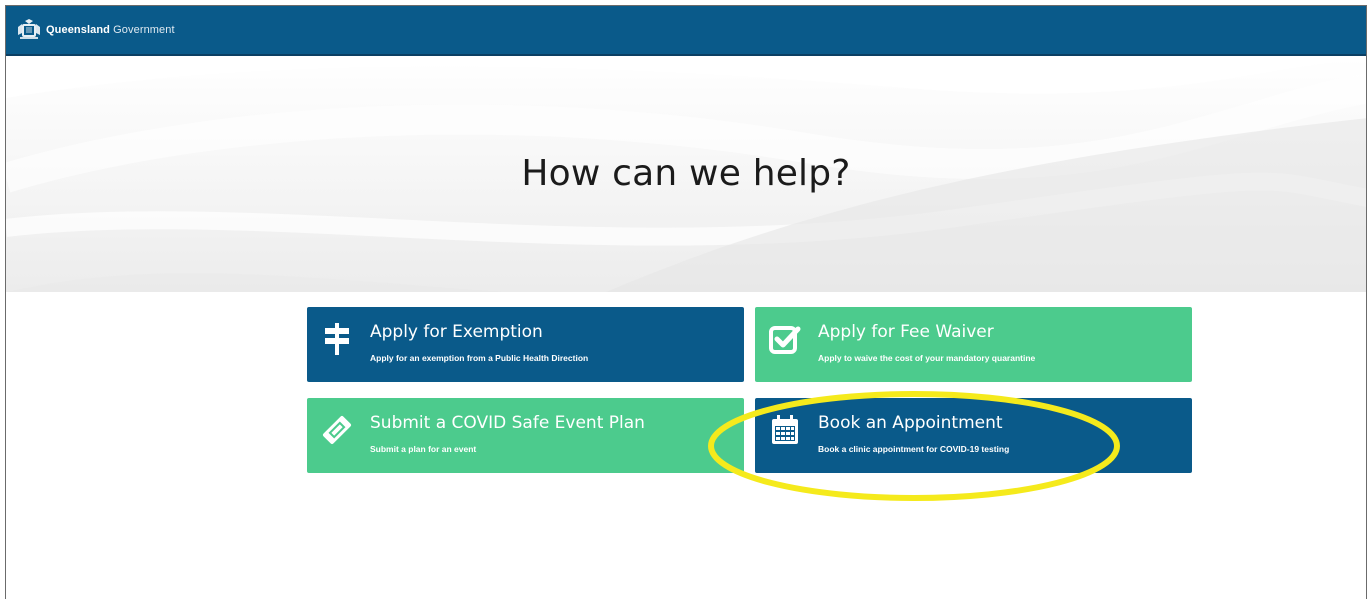 This screenshot has height=599, width=1370. I want to click on tile-title: Apply for Exemption, so click(456, 332).